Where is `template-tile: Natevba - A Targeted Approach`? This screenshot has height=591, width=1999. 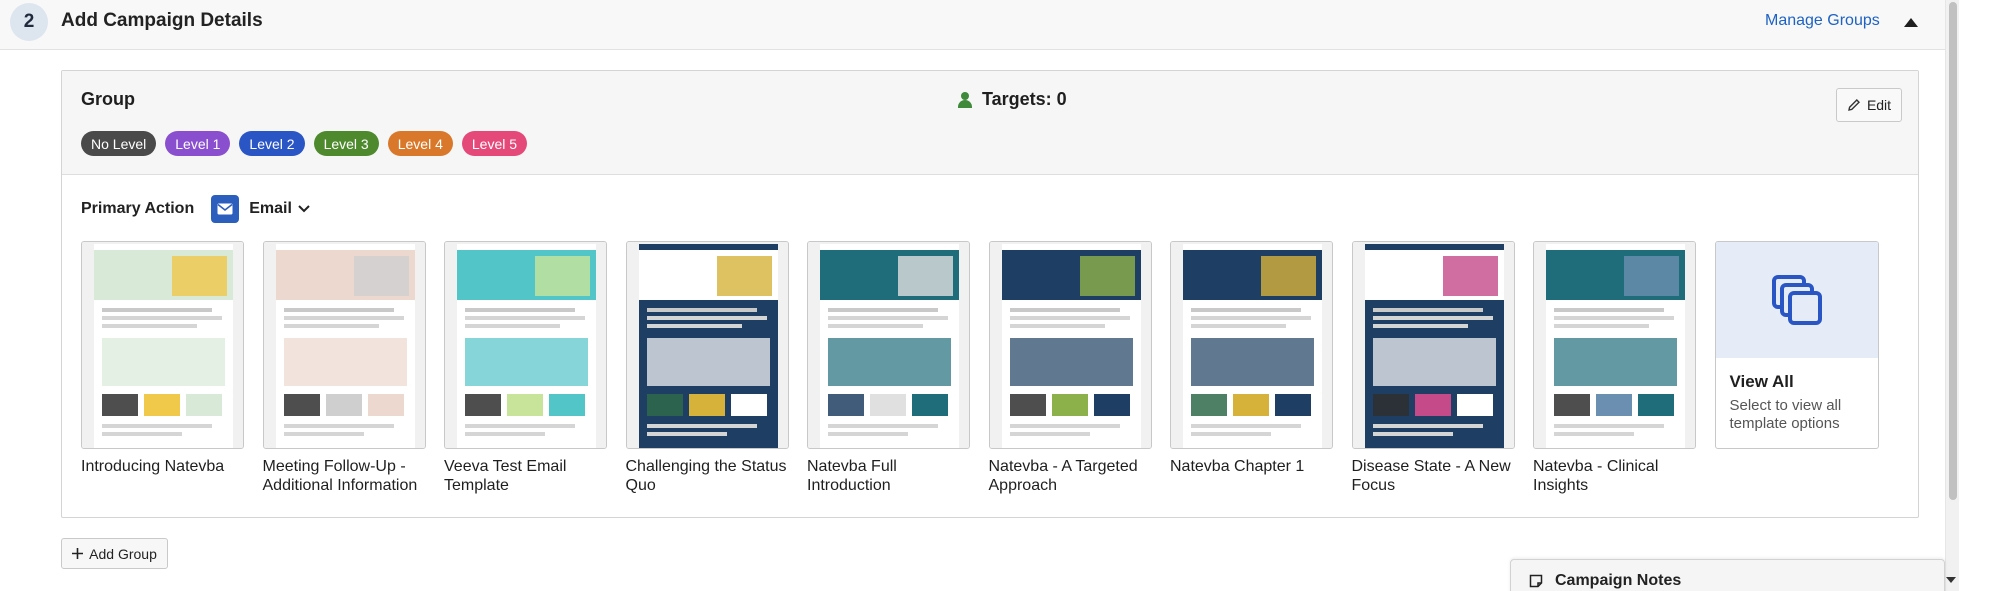
template-tile: Natevba - A Targeted Approach is located at coordinates (1070, 368).